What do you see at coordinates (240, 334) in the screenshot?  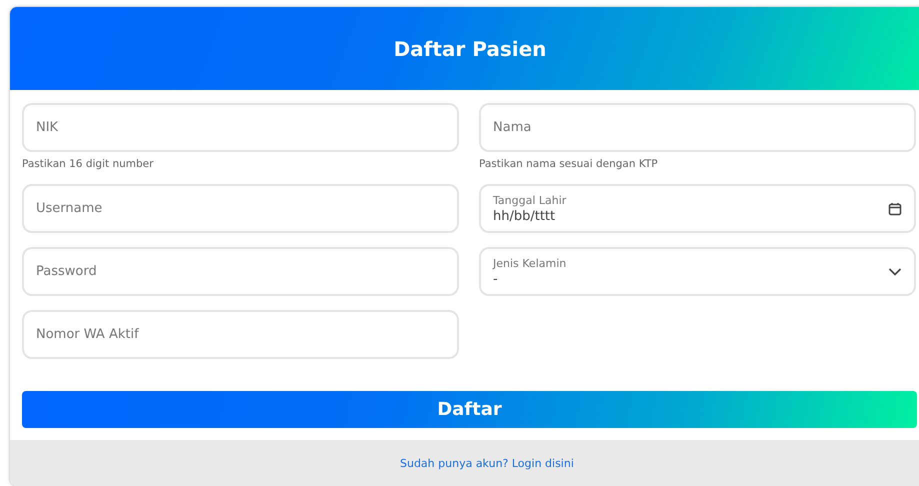 I see `input-field: Nomor WA Aktif` at bounding box center [240, 334].